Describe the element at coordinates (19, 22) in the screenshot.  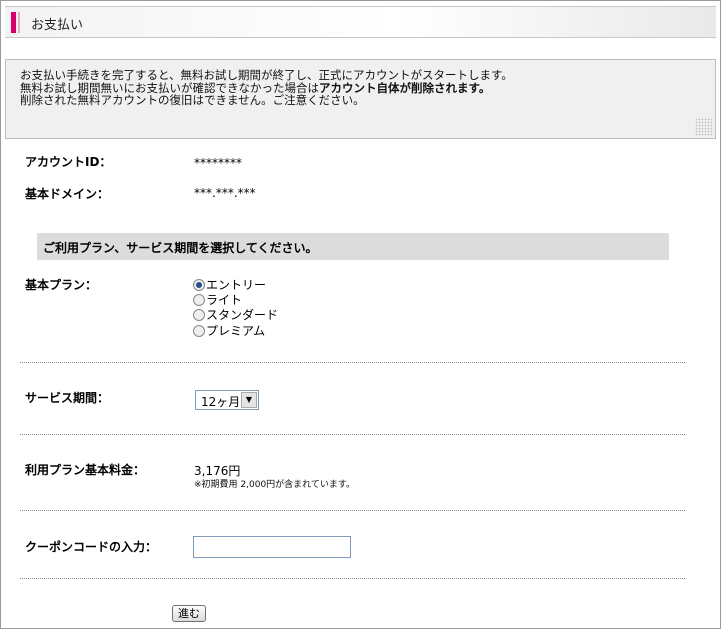
I see `header-accent-bar-light` at that location.